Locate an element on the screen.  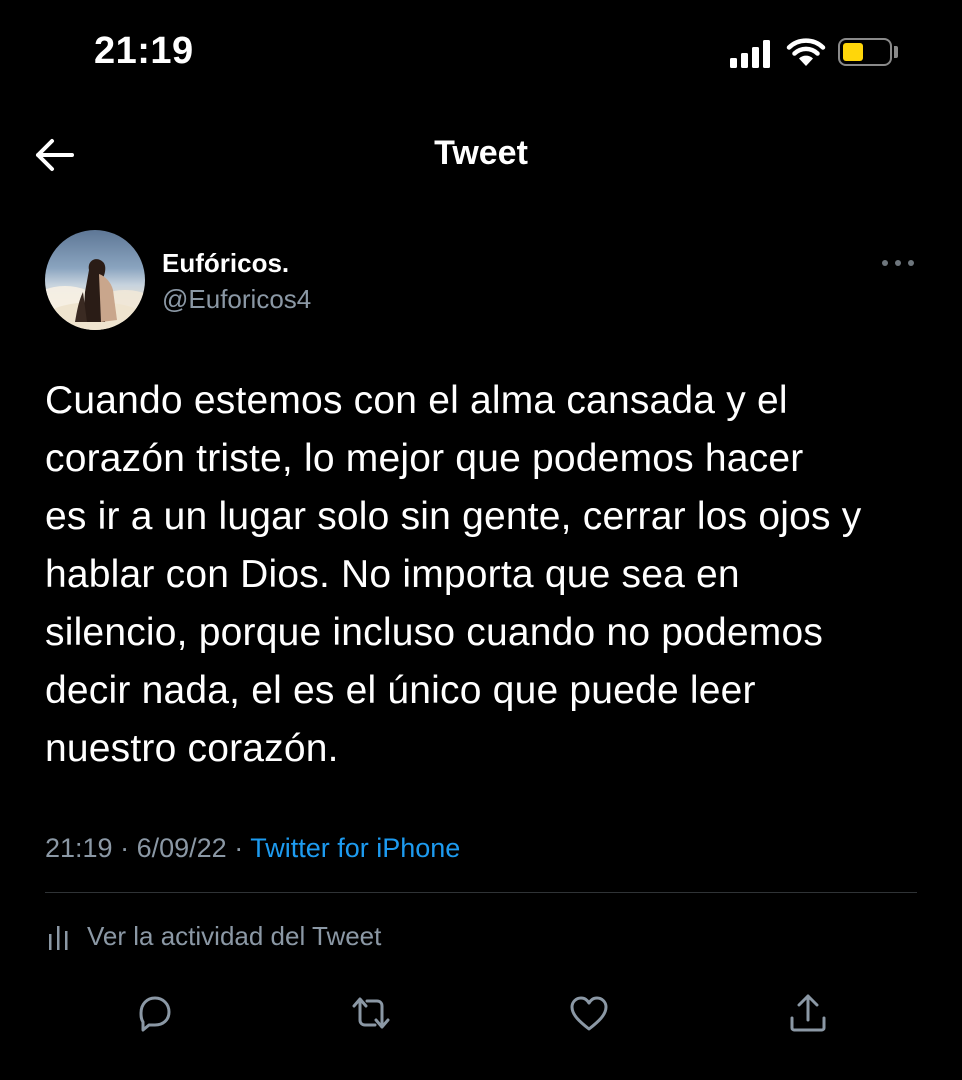
tweet-line: nuestro corazón. is located at coordinates (192, 748).